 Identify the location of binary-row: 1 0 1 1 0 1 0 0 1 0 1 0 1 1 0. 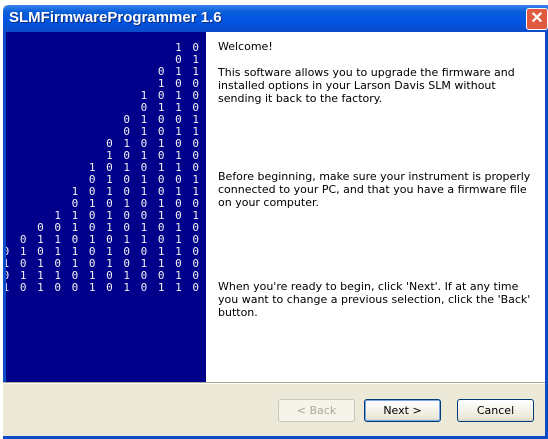
(103, 287).